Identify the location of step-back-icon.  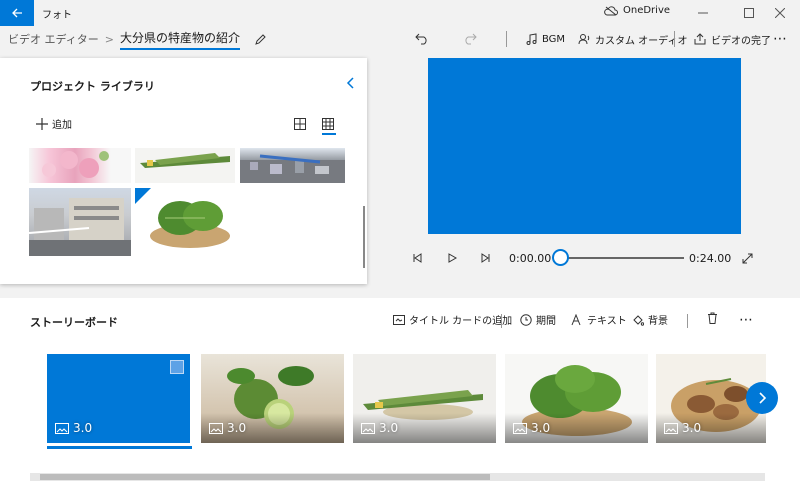
(417, 258).